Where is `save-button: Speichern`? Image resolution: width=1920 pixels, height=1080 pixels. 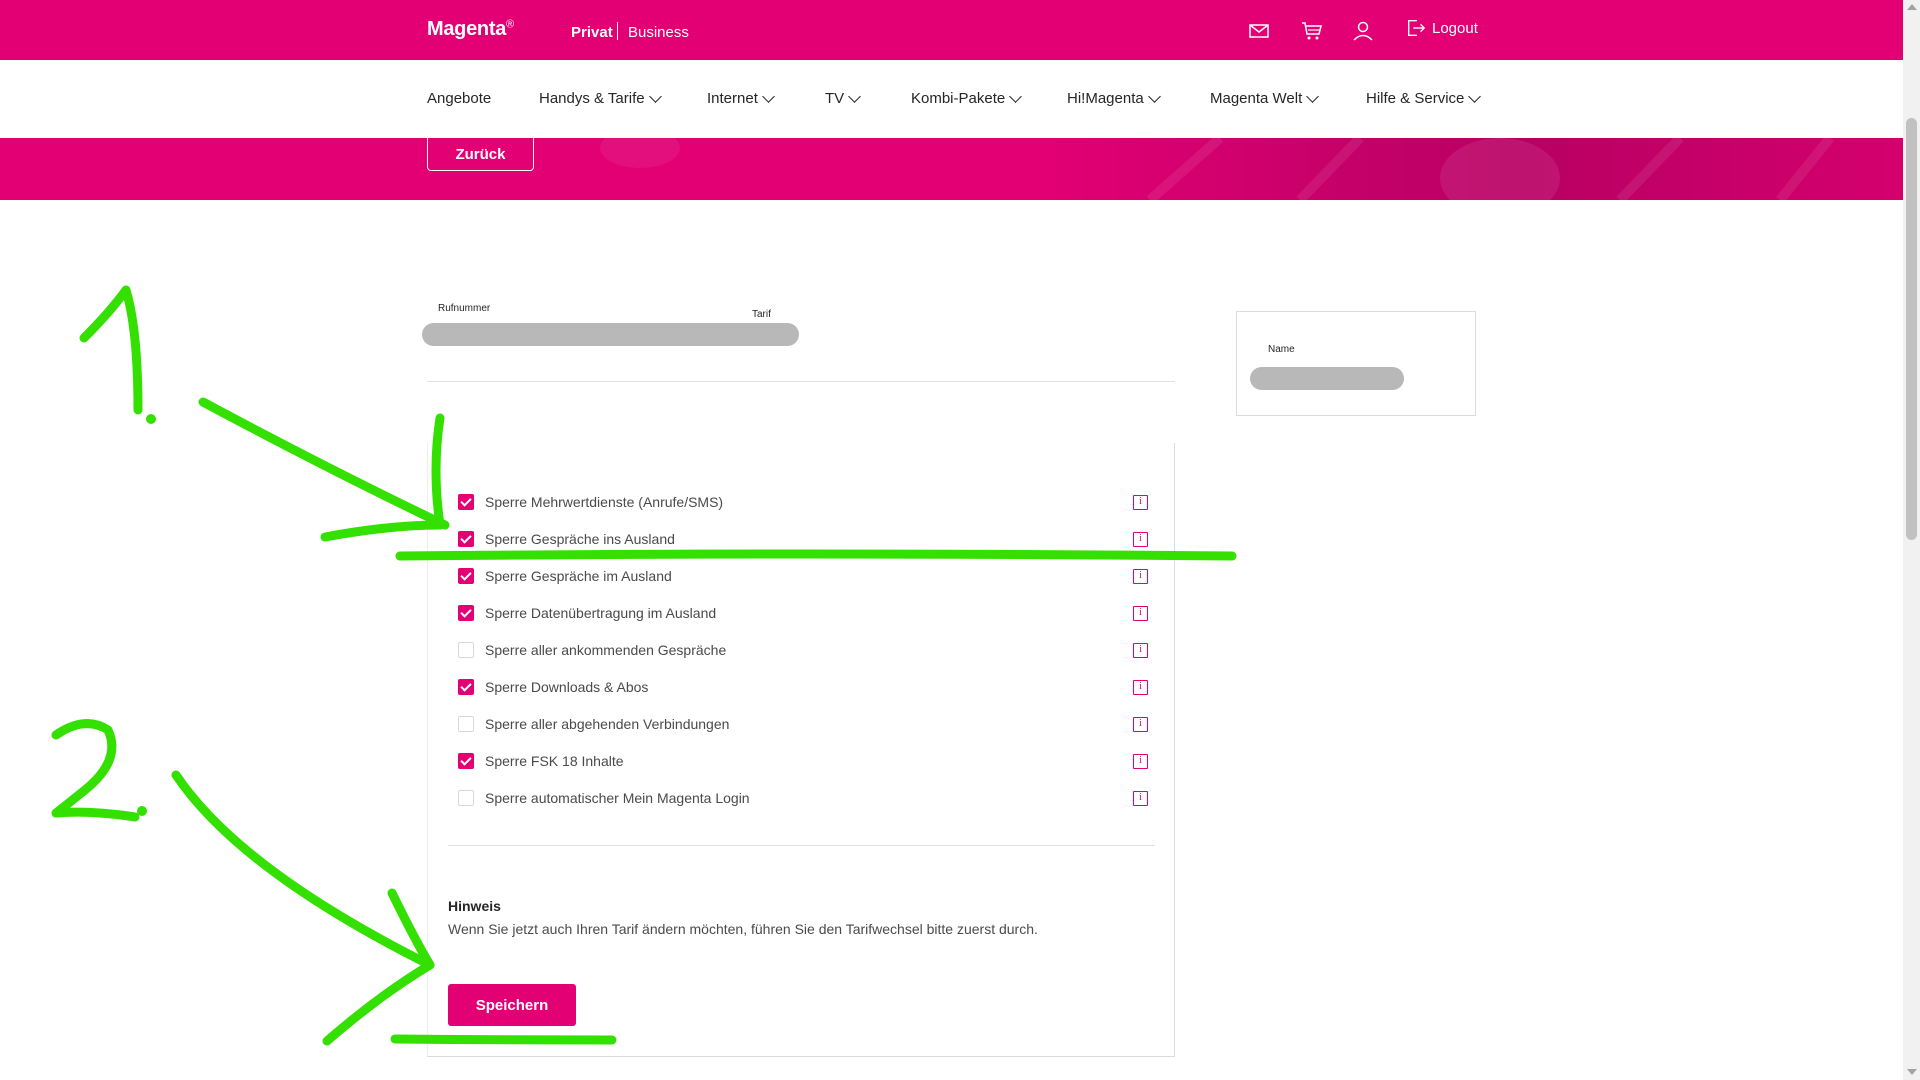 save-button: Speichern is located at coordinates (512, 1005).